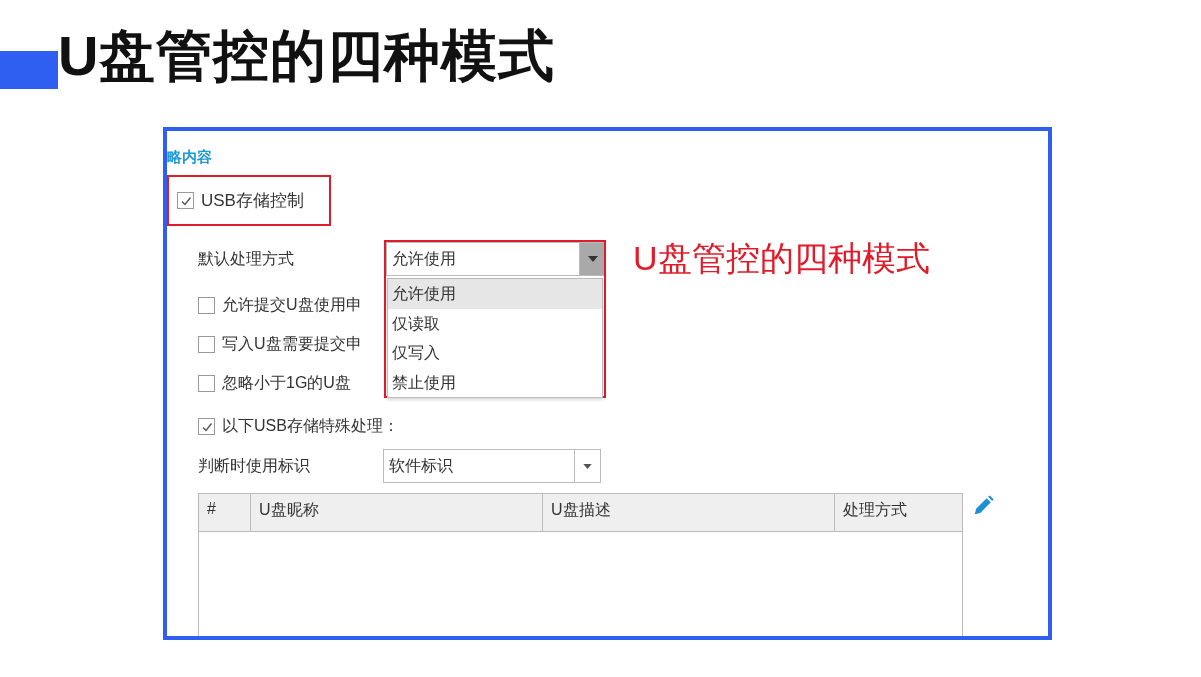 The image size is (1201, 677). What do you see at coordinates (29, 69) in the screenshot?
I see `accent-bar` at bounding box center [29, 69].